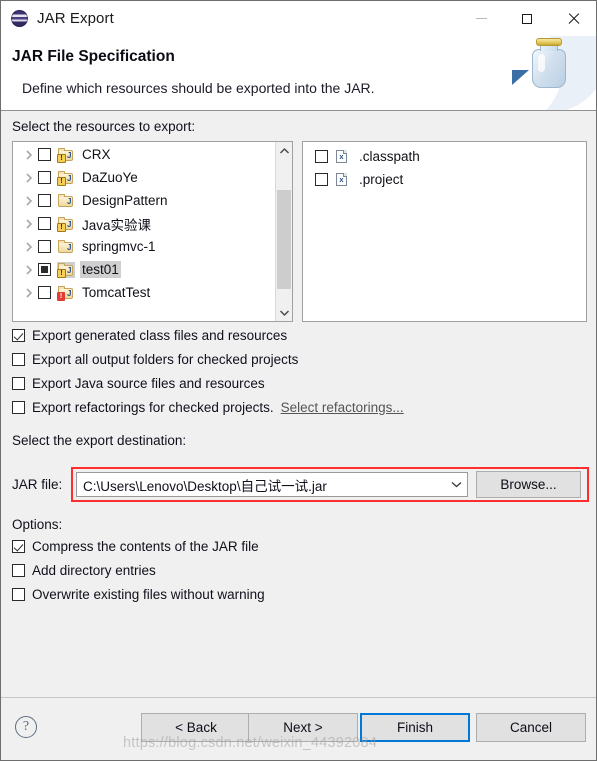 The width and height of the screenshot is (597, 761). What do you see at coordinates (284, 312) in the screenshot?
I see `scroll-down-button` at bounding box center [284, 312].